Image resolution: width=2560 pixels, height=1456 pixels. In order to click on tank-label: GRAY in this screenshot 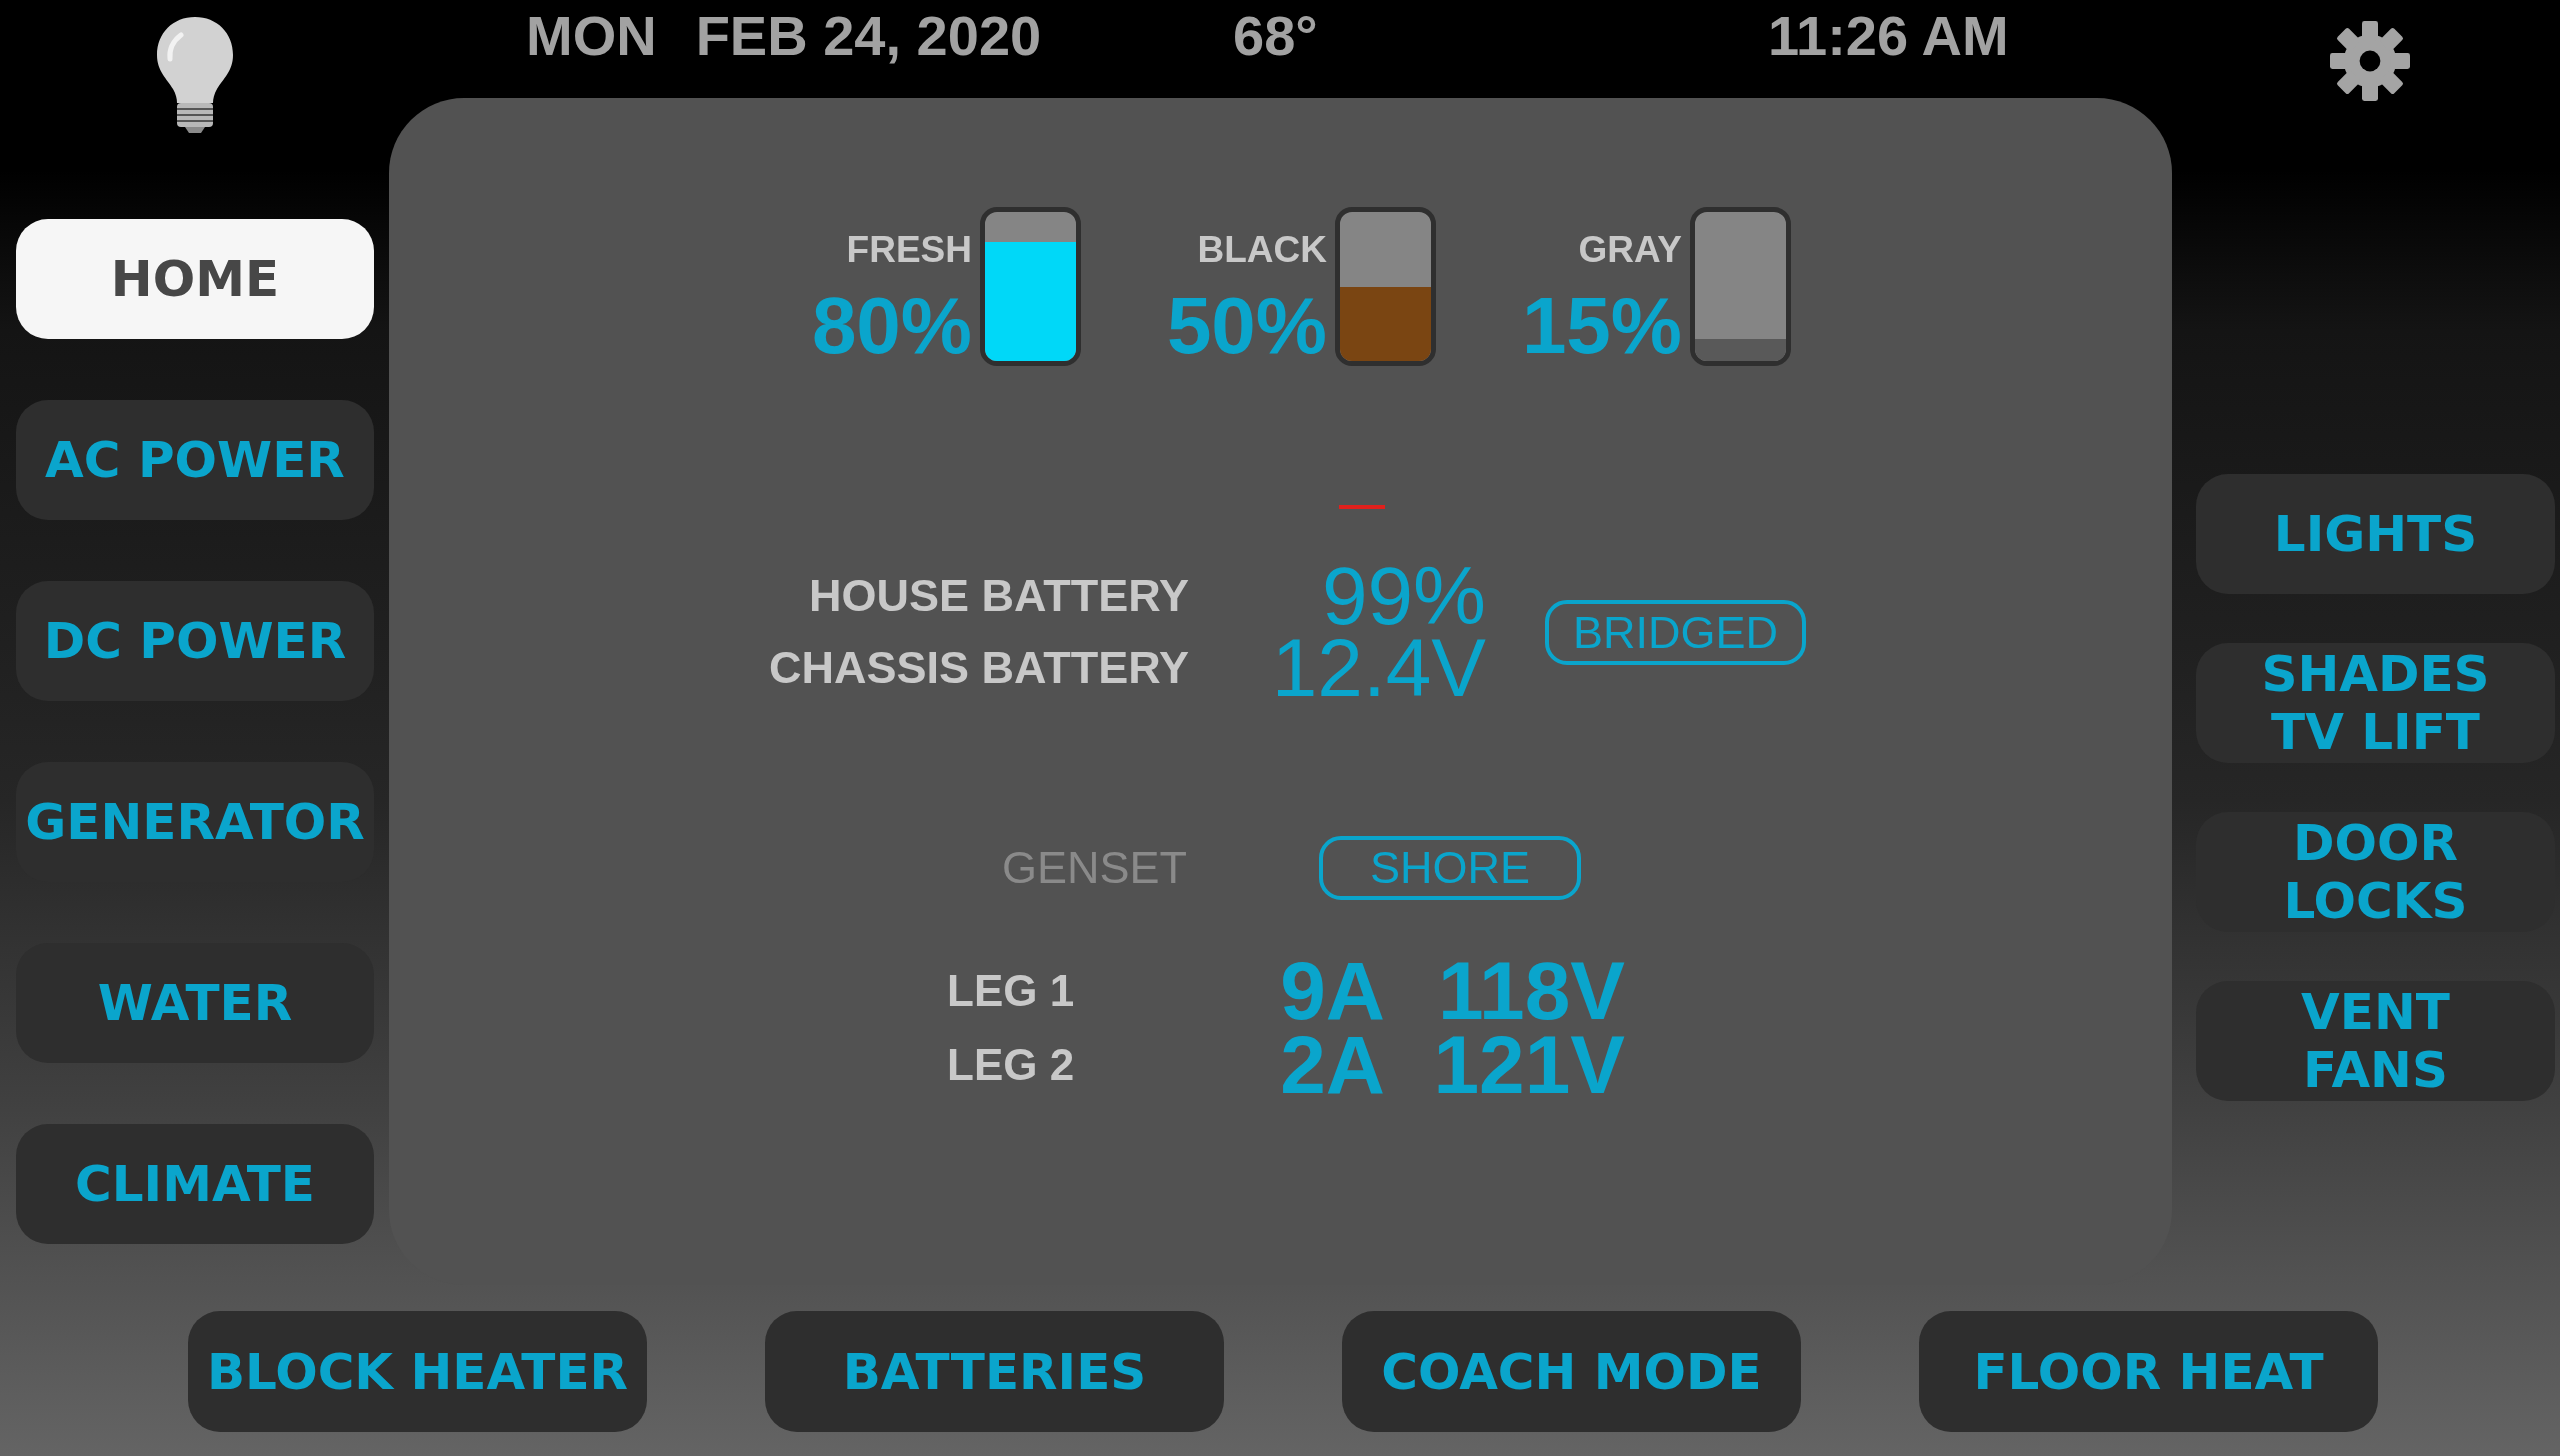, I will do `click(1630, 250)`.